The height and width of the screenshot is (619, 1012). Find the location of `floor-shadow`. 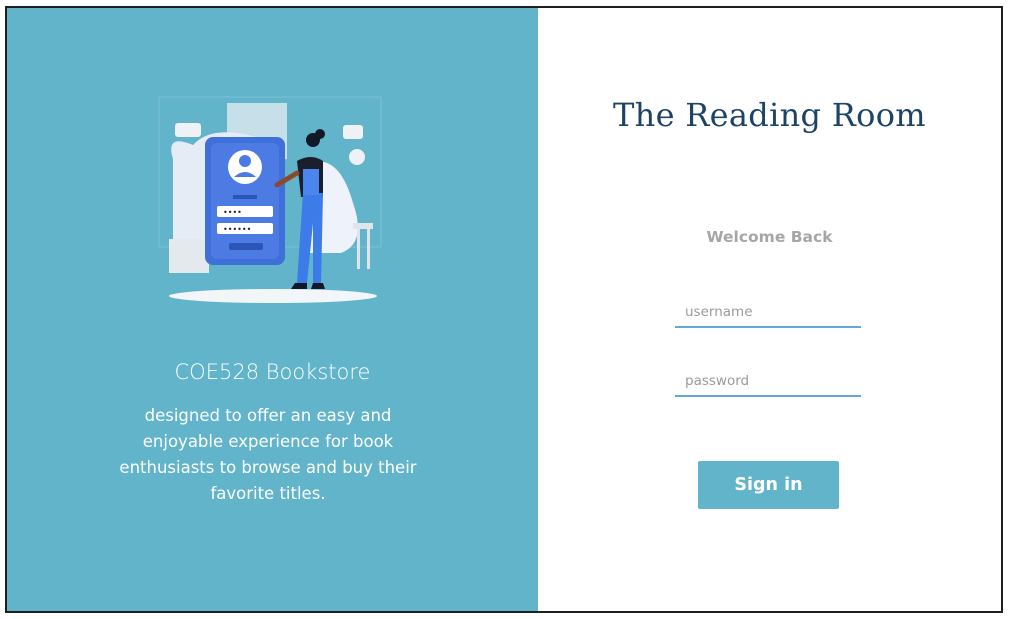

floor-shadow is located at coordinates (273, 296).